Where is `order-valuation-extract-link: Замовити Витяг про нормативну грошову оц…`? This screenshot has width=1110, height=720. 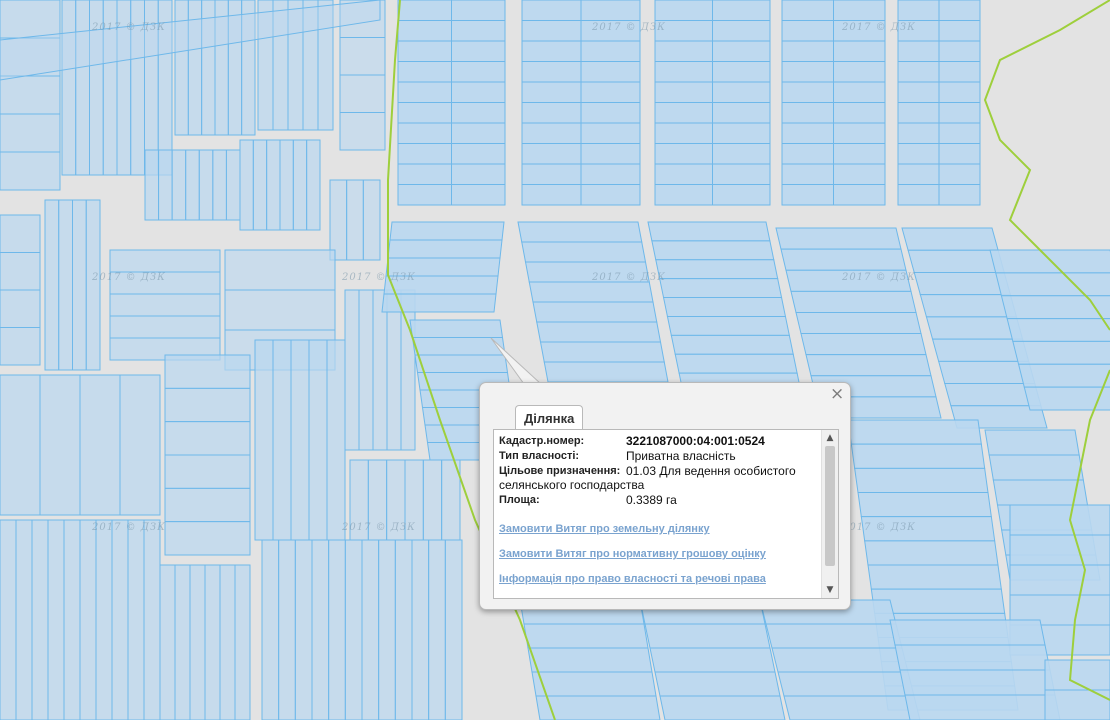
order-valuation-extract-link: Замовити Витяг про нормативну грошову оц… is located at coordinates (657, 554).